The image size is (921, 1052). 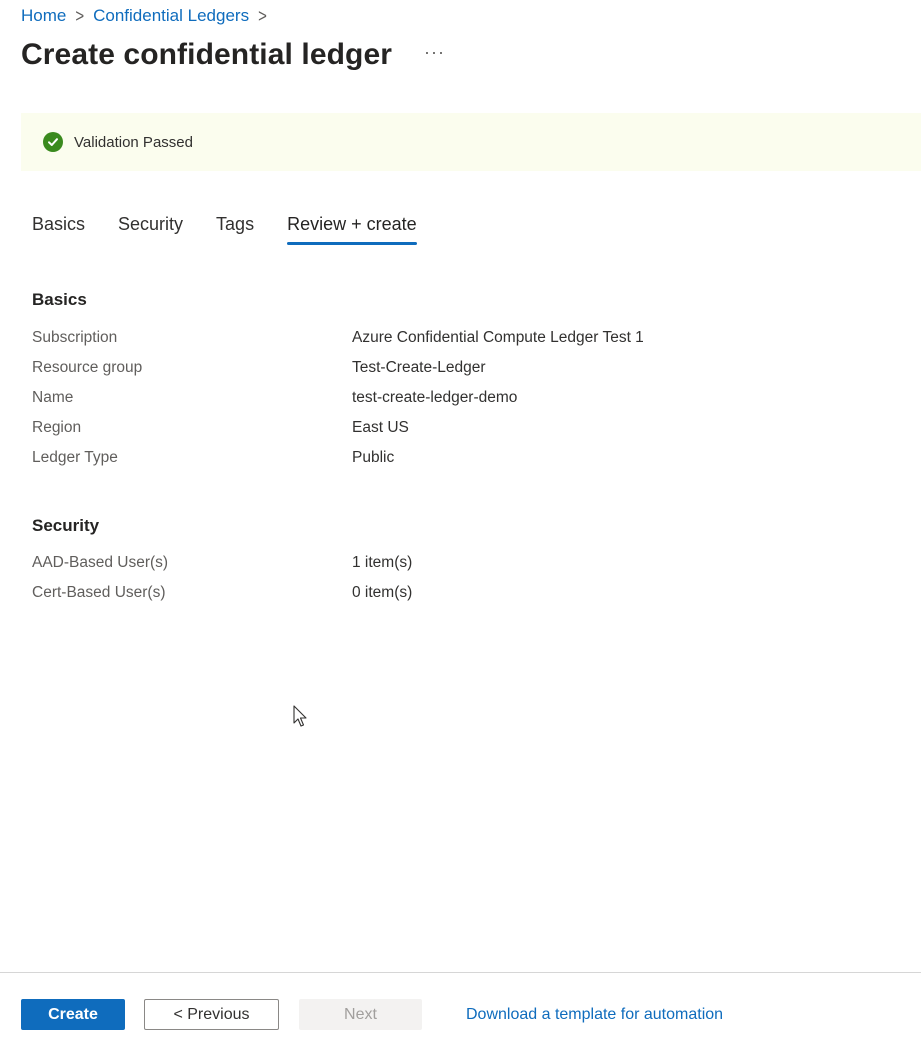 I want to click on summary-value: test-create-ledger-demo, so click(x=435, y=397).